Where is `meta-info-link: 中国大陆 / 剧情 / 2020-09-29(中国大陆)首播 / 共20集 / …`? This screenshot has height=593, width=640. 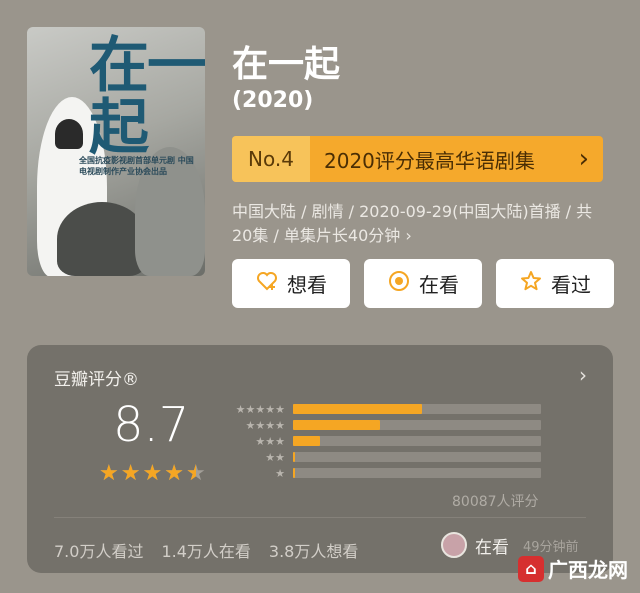
meta-info-link: 中国大陆 / 剧情 / 2020-09-29(中国大陆)首播 / 共20集 / … is located at coordinates (419, 224).